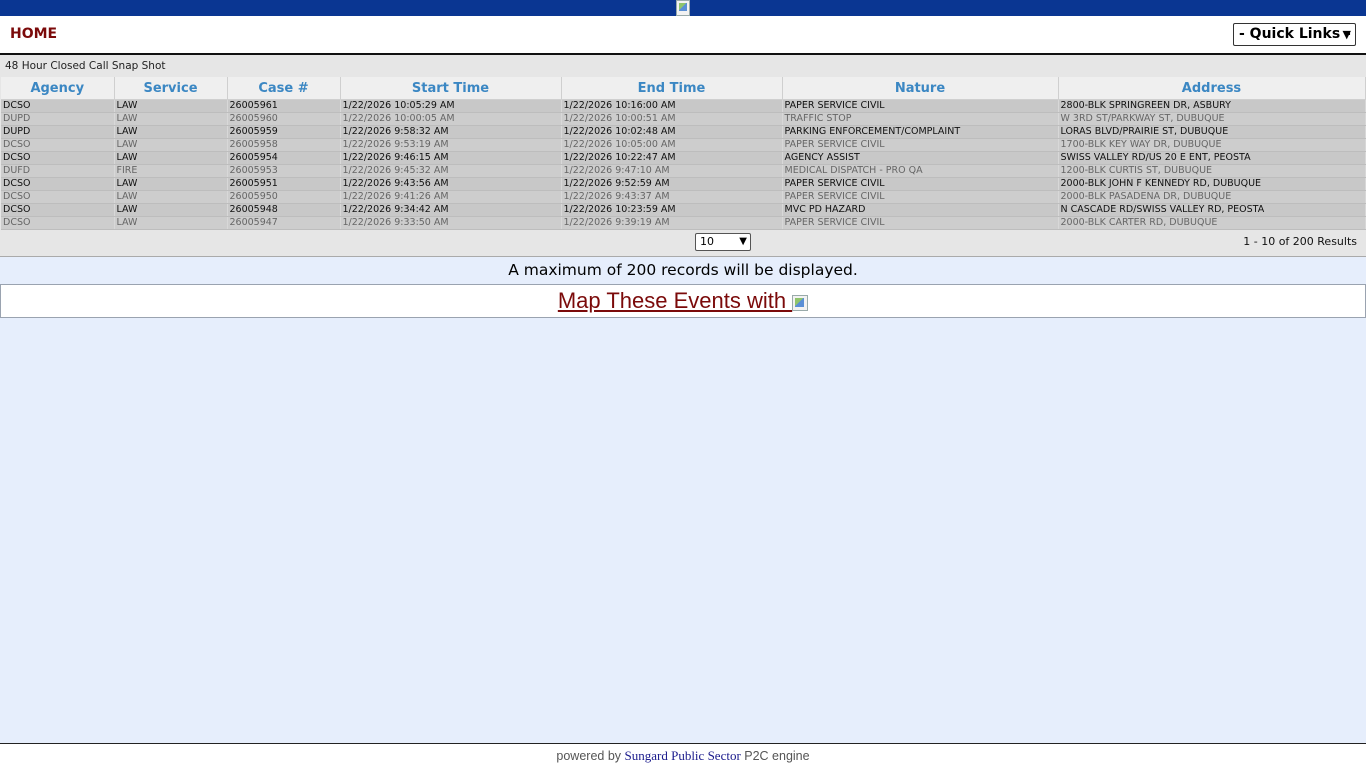 The image size is (1366, 769). What do you see at coordinates (1212, 145) in the screenshot?
I see `cell-address: 1700-BLK KEY WAY DR, DUBUQUE` at bounding box center [1212, 145].